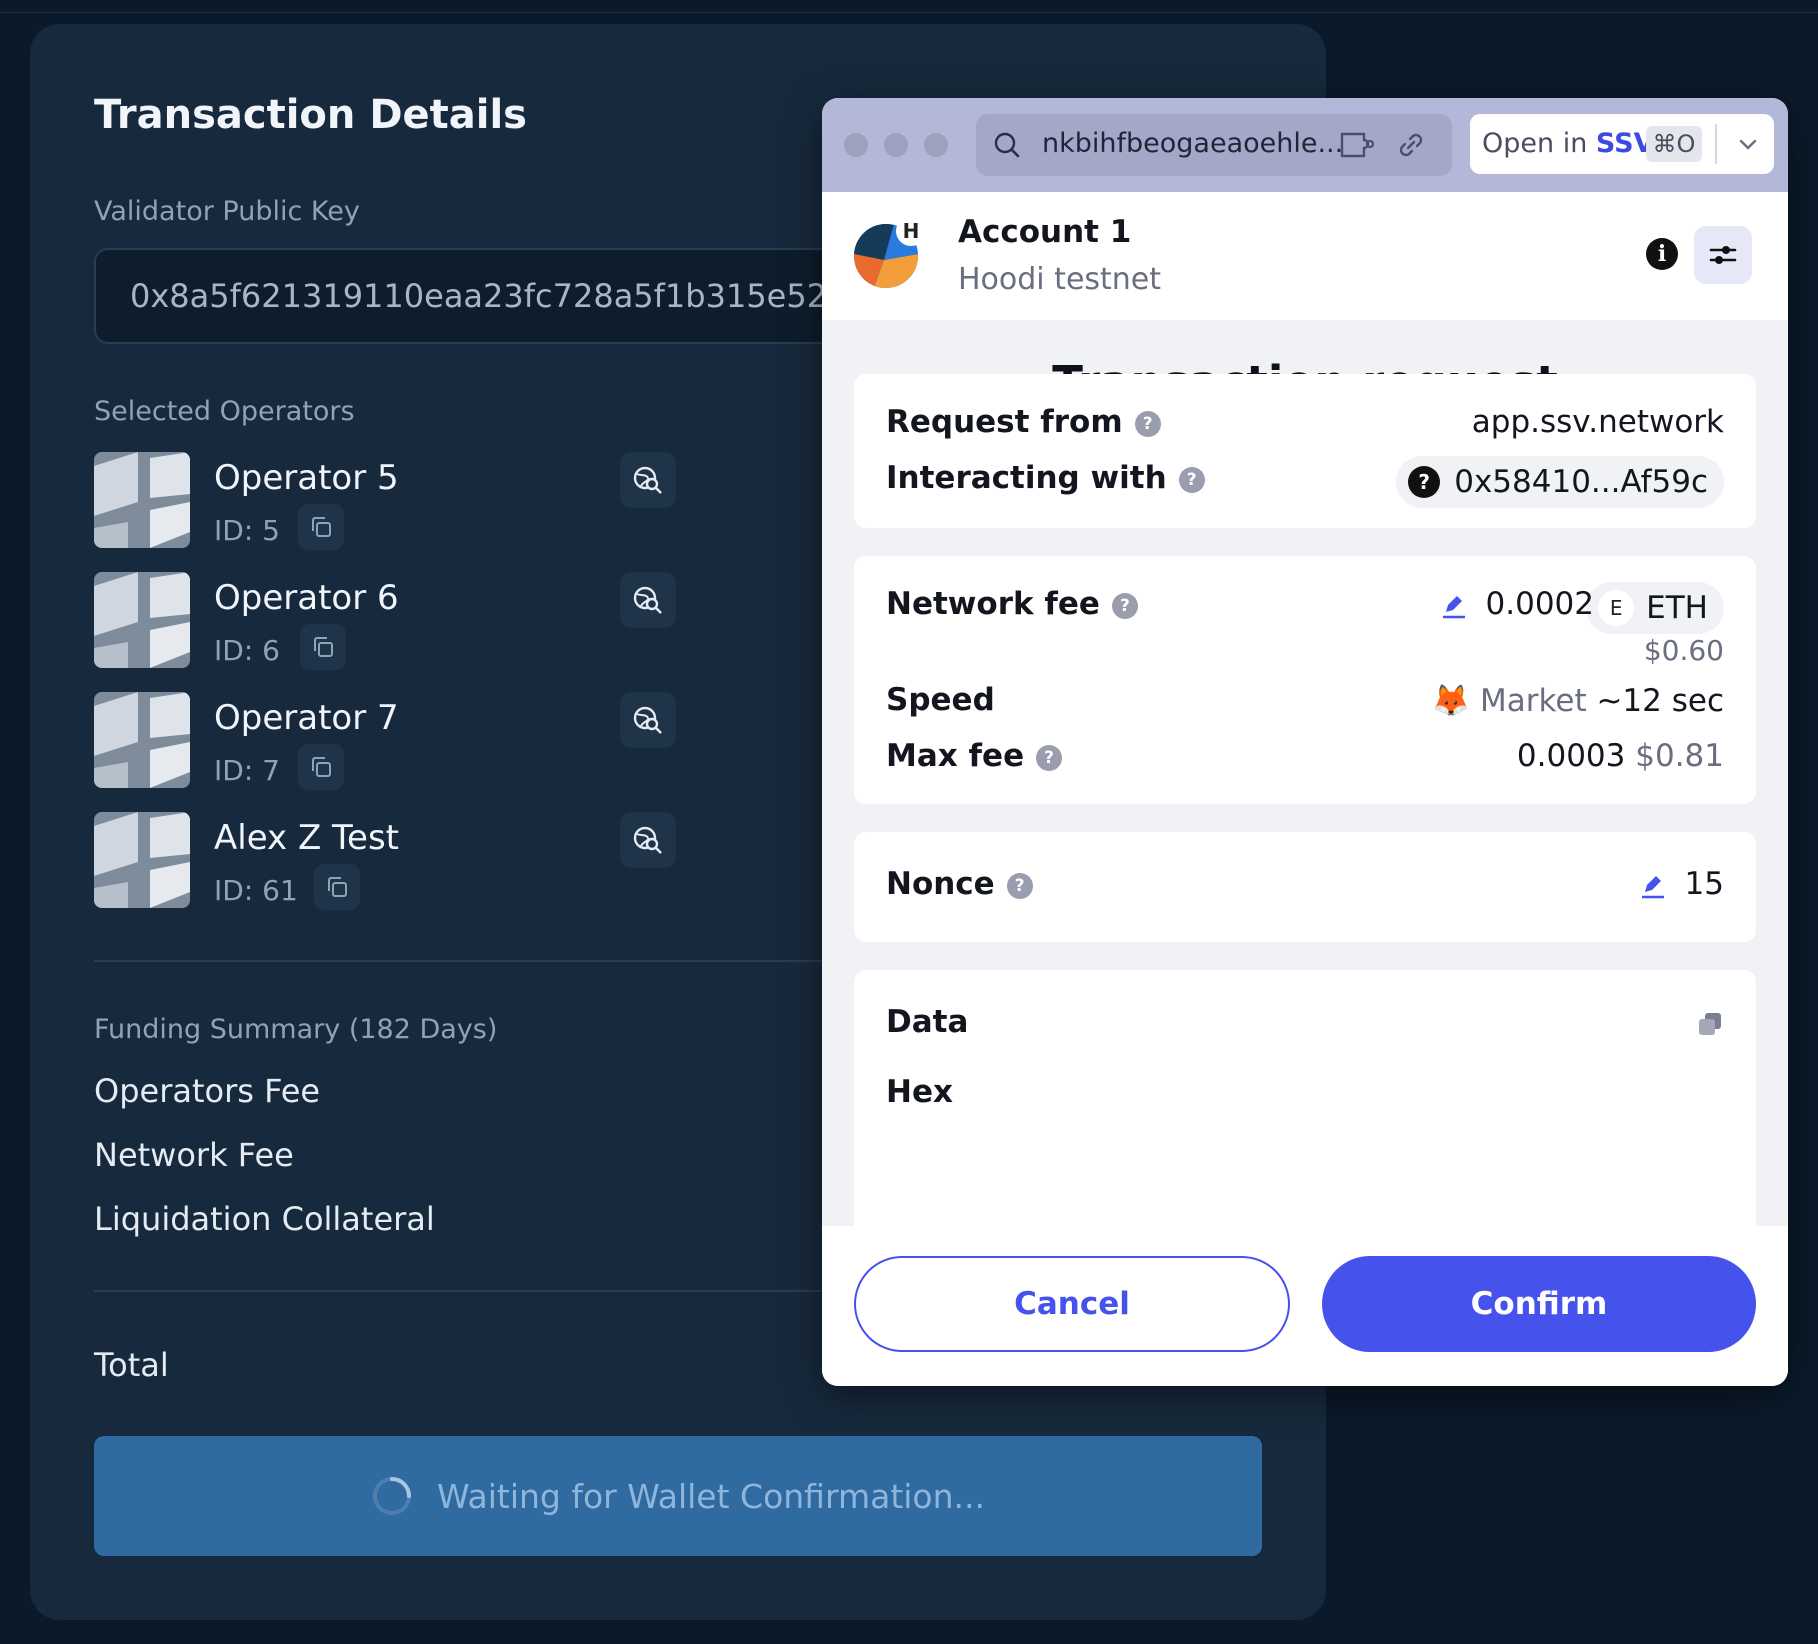 This screenshot has height=1644, width=1818. I want to click on info-icon: i, so click(1662, 254).